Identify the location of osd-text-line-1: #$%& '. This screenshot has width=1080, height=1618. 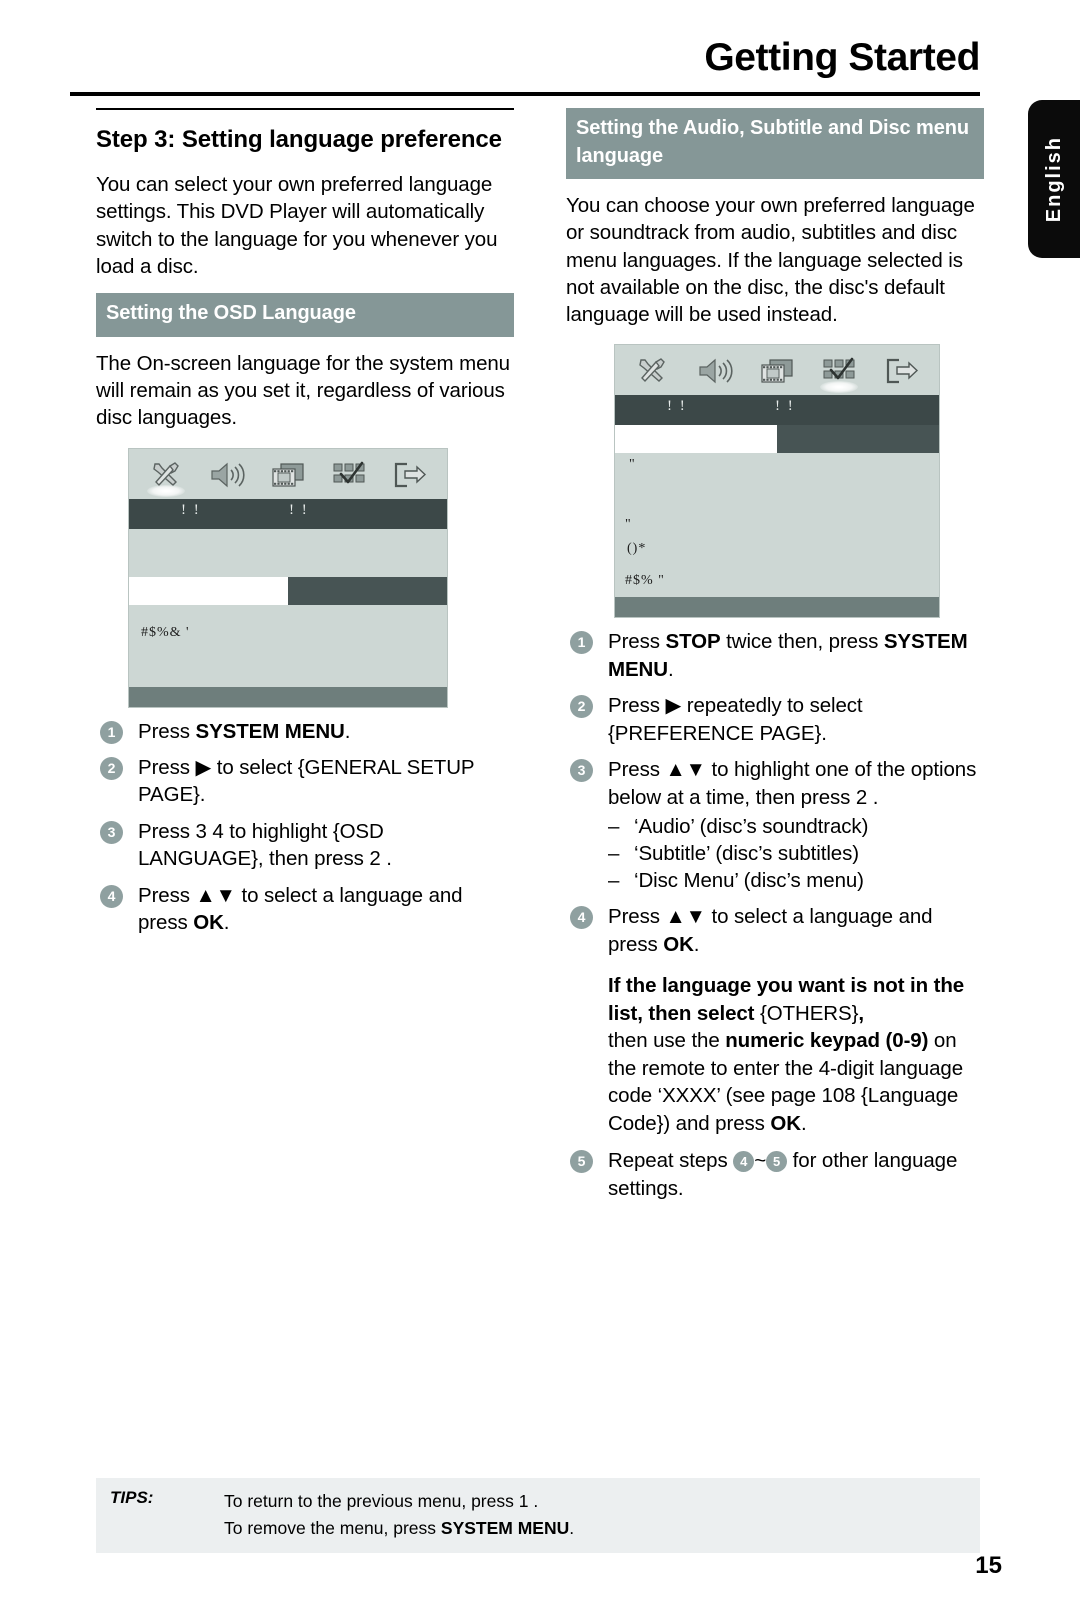
(165, 632).